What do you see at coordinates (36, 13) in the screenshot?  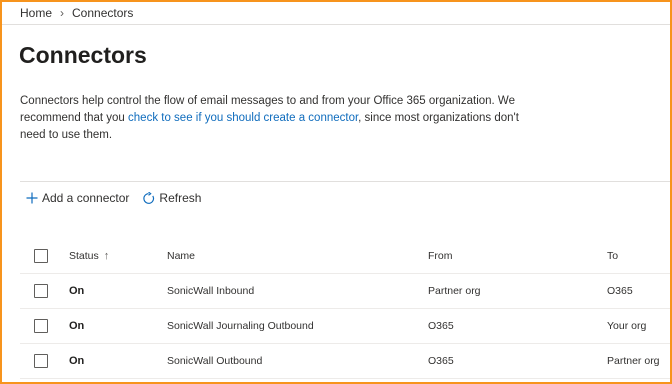 I see `breadcrumb-home: Home` at bounding box center [36, 13].